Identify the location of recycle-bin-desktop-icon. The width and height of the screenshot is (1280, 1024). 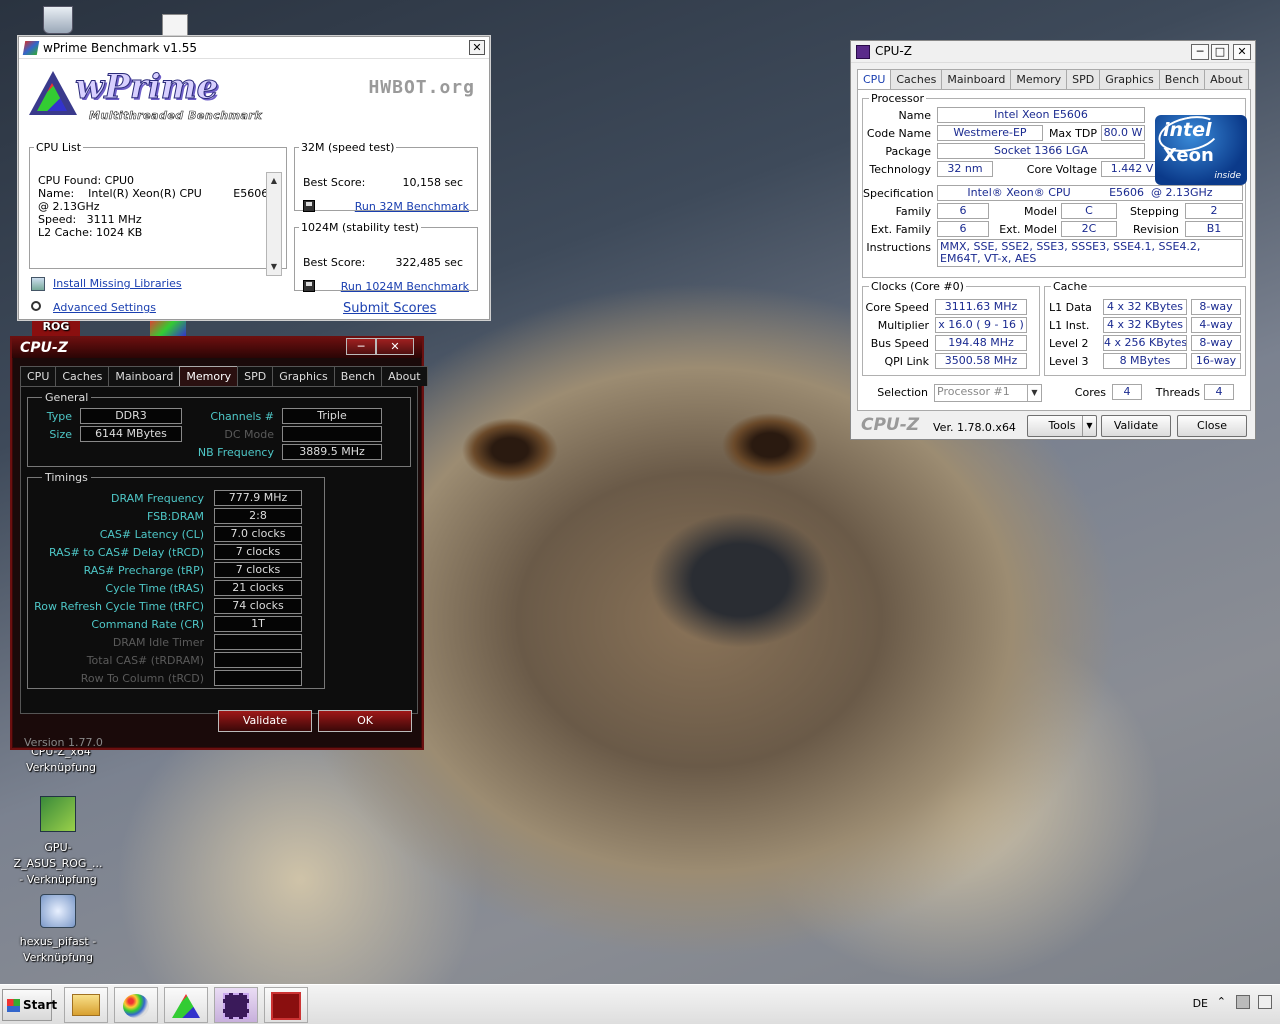
(58, 20).